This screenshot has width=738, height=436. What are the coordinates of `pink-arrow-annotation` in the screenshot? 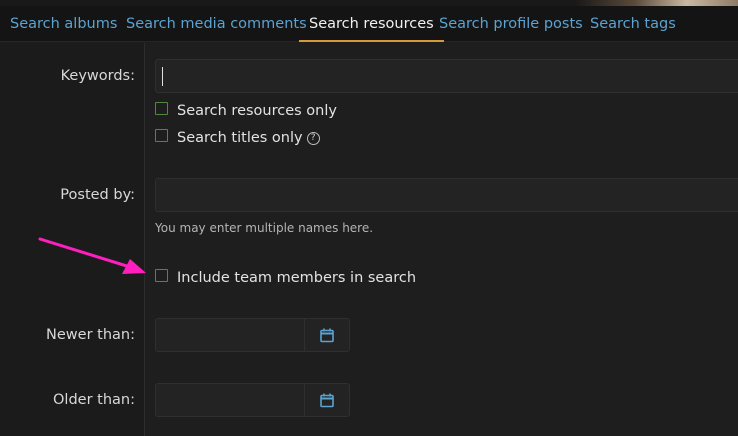 It's located at (92, 255).